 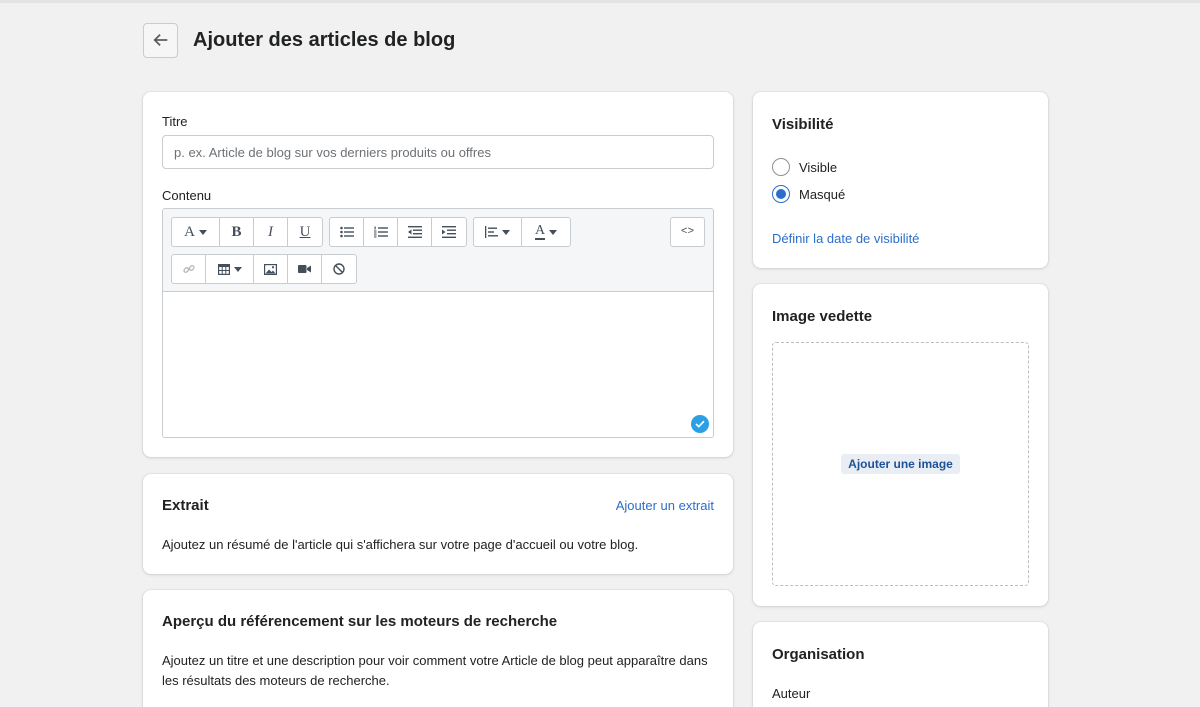 I want to click on show-html-button: <>, so click(x=687, y=232).